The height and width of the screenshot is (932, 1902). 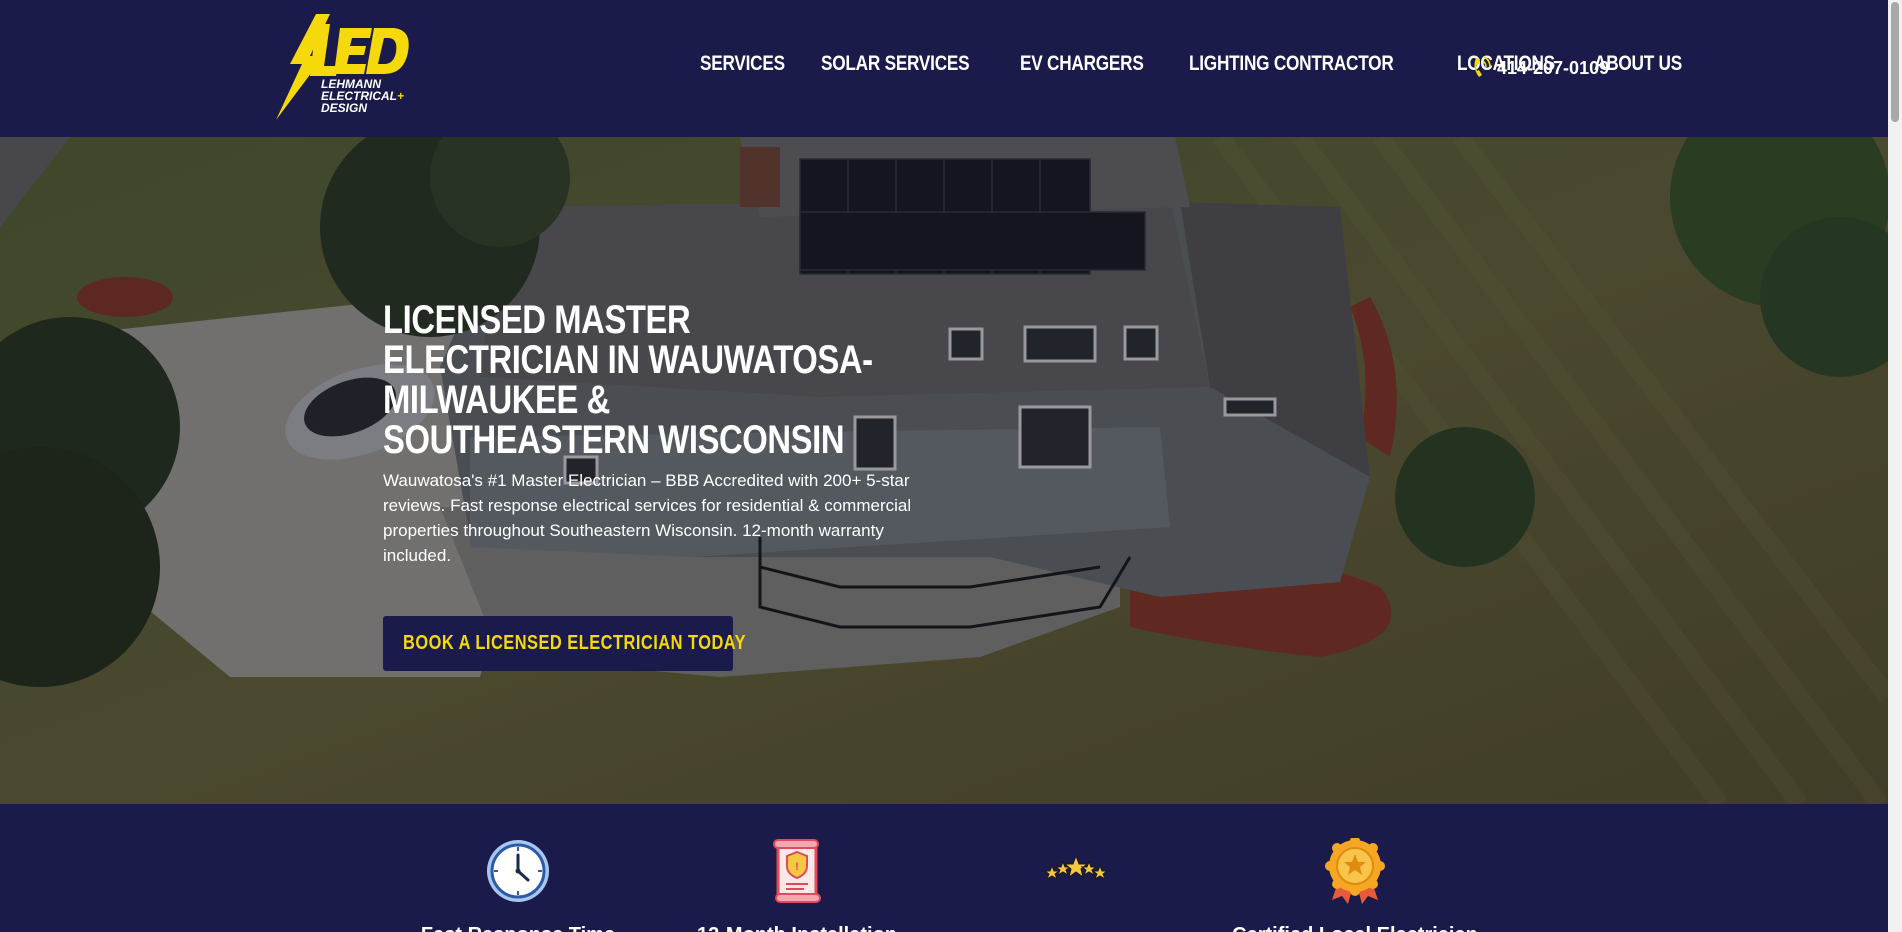 I want to click on feature-warranty: ! 12-Month Installation, so click(x=797, y=885).